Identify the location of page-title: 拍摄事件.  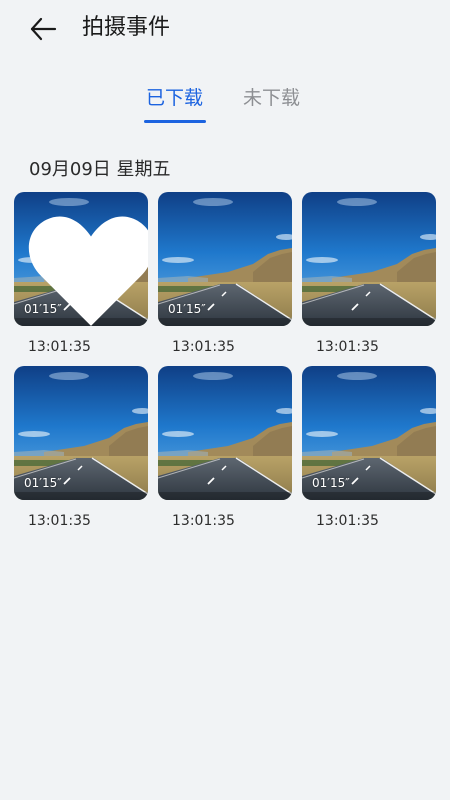
(126, 27).